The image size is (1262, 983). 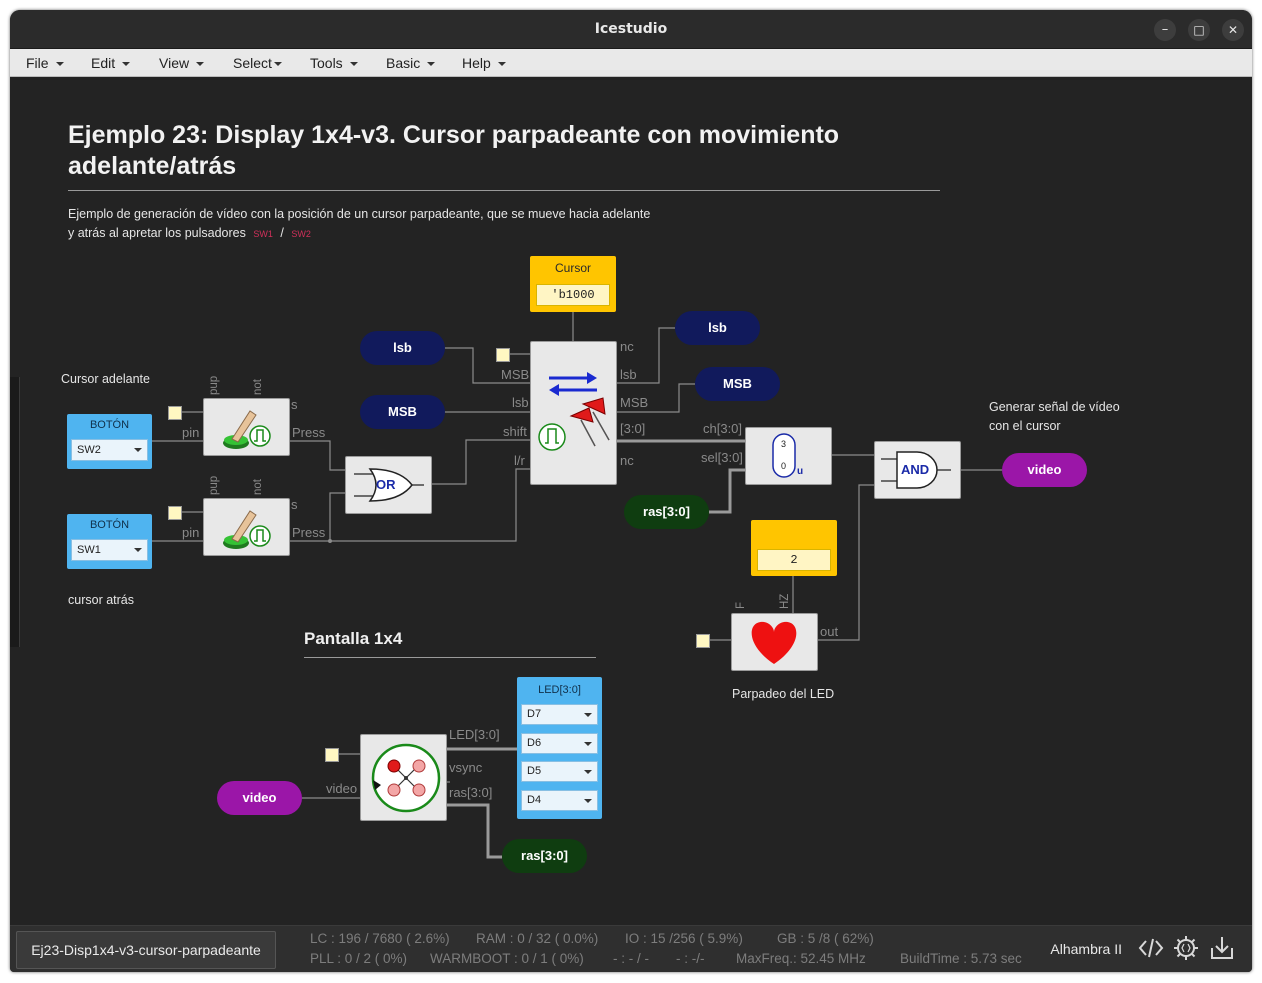 I want to click on code-icon, so click(x=1151, y=948).